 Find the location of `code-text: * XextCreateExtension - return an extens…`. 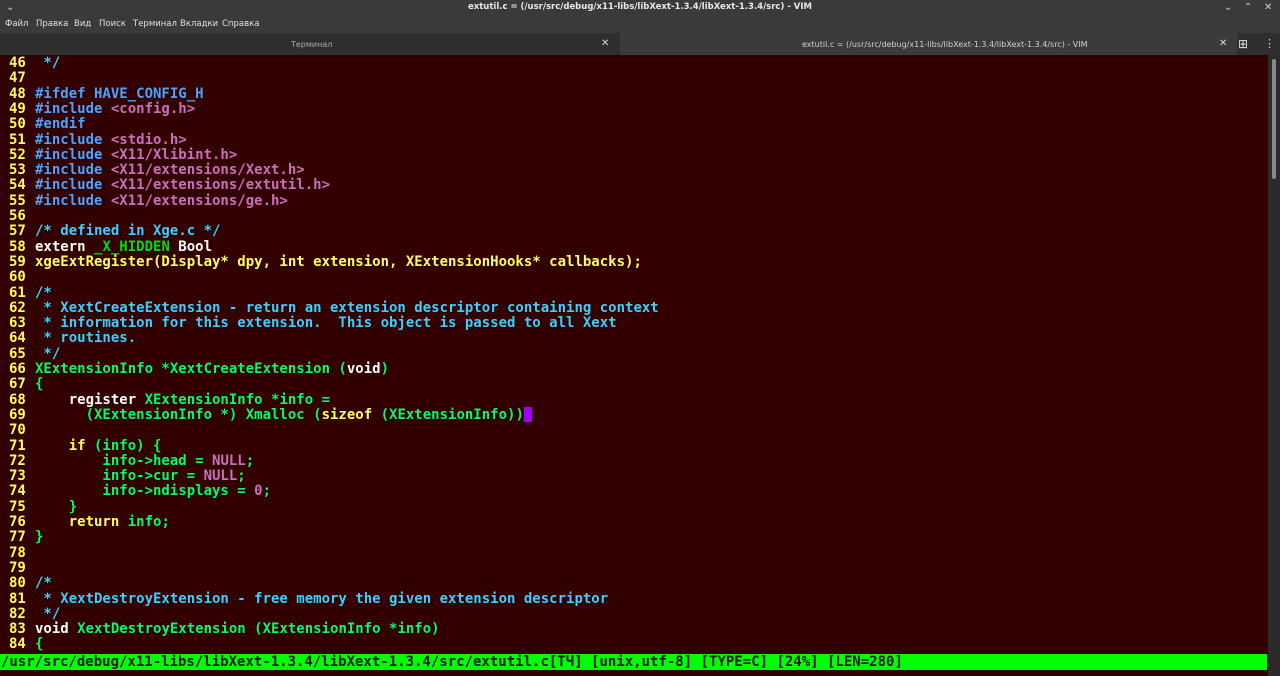

code-text: * XextCreateExtension - return an extens… is located at coordinates (347, 307).